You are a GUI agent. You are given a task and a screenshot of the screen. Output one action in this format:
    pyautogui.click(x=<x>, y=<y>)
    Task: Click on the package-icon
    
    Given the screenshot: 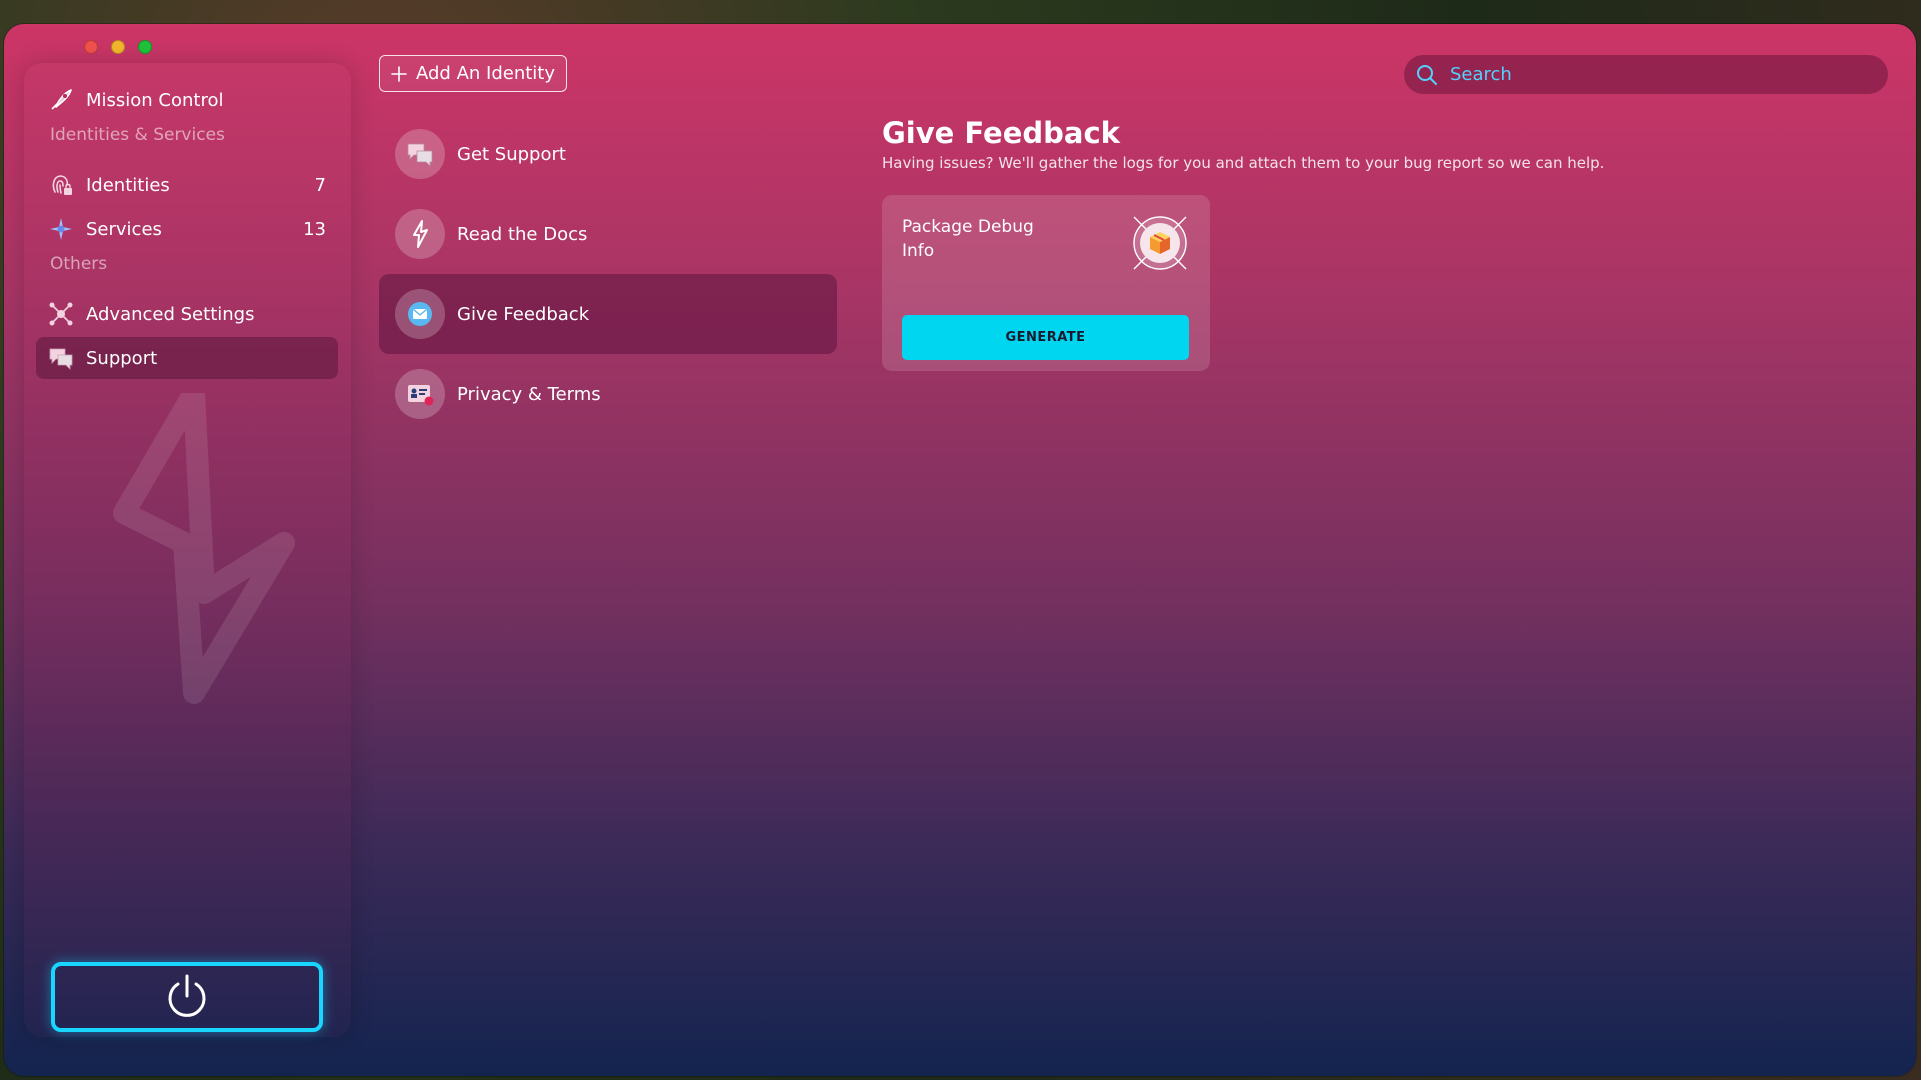 What is the action you would take?
    pyautogui.click(x=1160, y=243)
    